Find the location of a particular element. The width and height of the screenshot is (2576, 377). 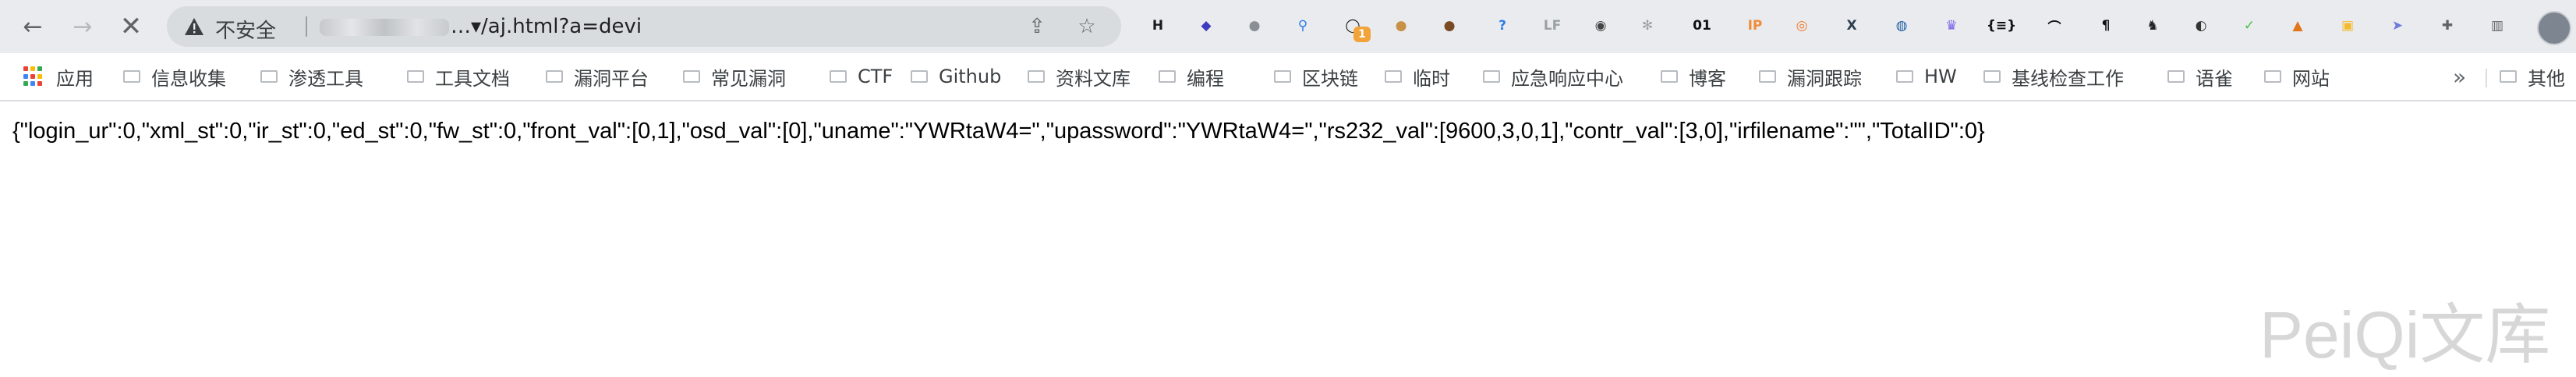

h-icon: H is located at coordinates (1158, 25).